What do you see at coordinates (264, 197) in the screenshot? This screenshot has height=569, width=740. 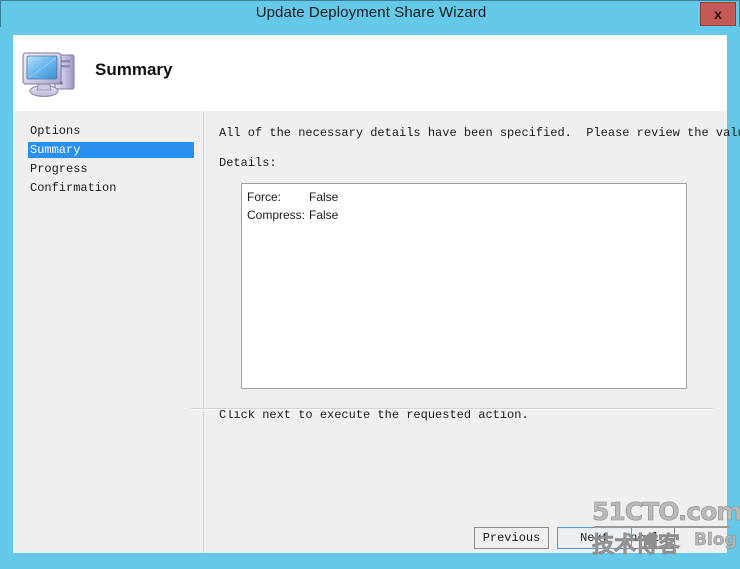 I see `detail-key: Force:` at bounding box center [264, 197].